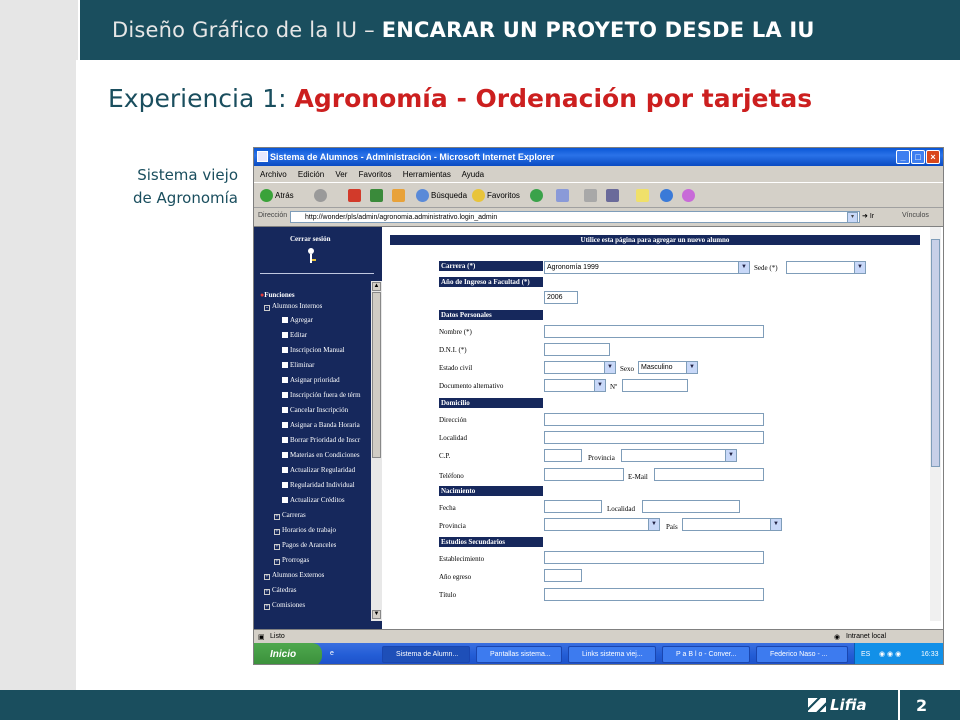 The height and width of the screenshot is (720, 960). Describe the element at coordinates (326, 470) in the screenshot. I see `sidebar-item-actualizar-regularidad: Actualizar Regularidad` at that location.